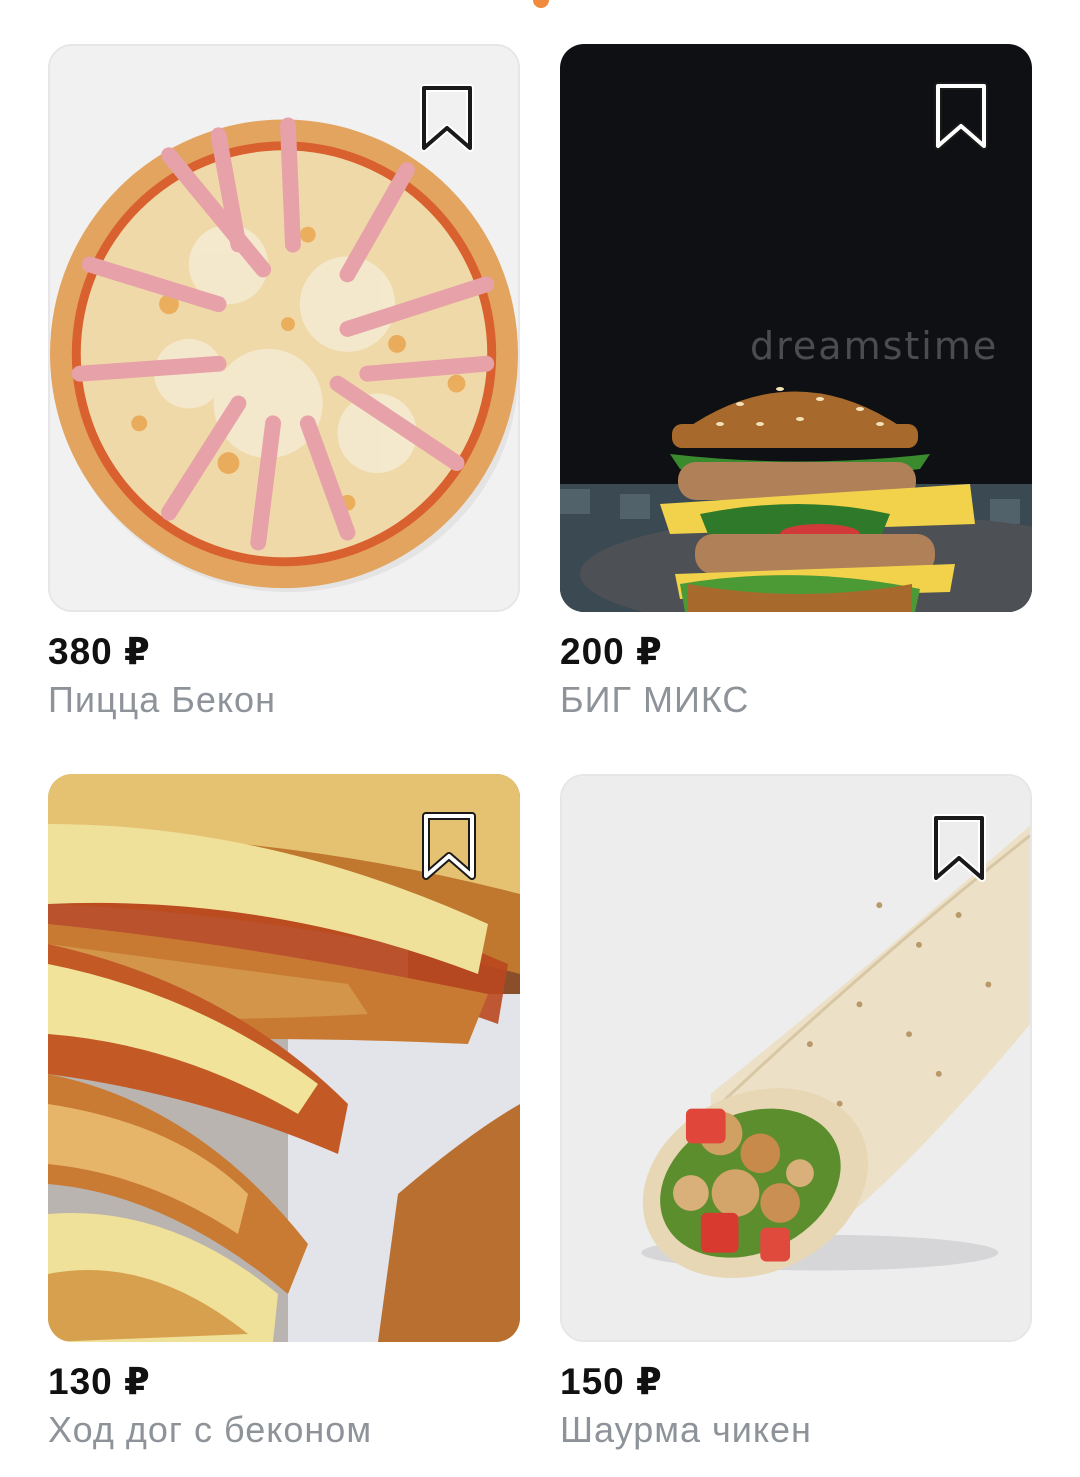 This screenshot has width=1080, height=1477. I want to click on product-price: 150 ₽, so click(611, 1381).